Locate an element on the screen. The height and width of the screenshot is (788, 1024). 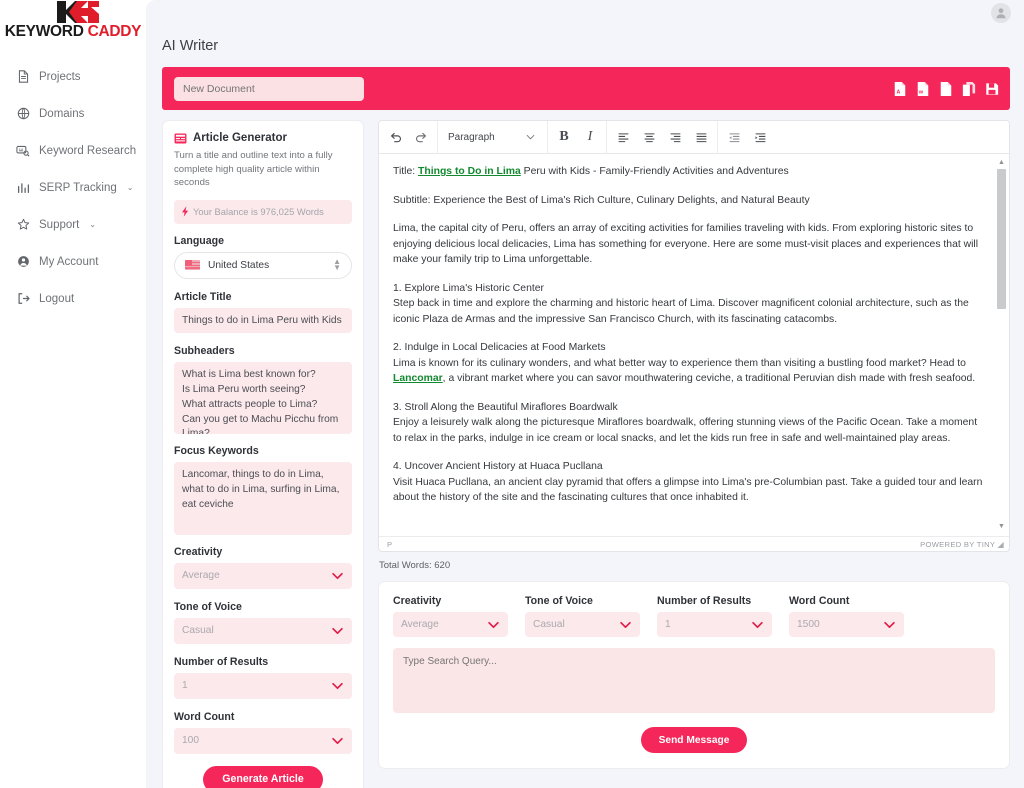
export-text-icon is located at coordinates (946, 89).